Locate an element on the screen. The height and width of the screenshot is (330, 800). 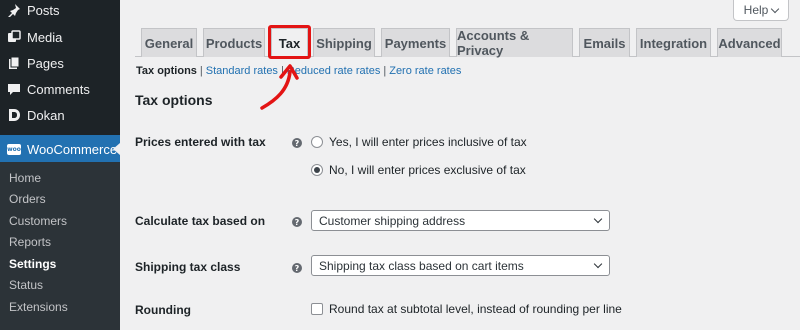
shipping-tax-class-select: Shipping tax class based on cart items is located at coordinates (460, 265).